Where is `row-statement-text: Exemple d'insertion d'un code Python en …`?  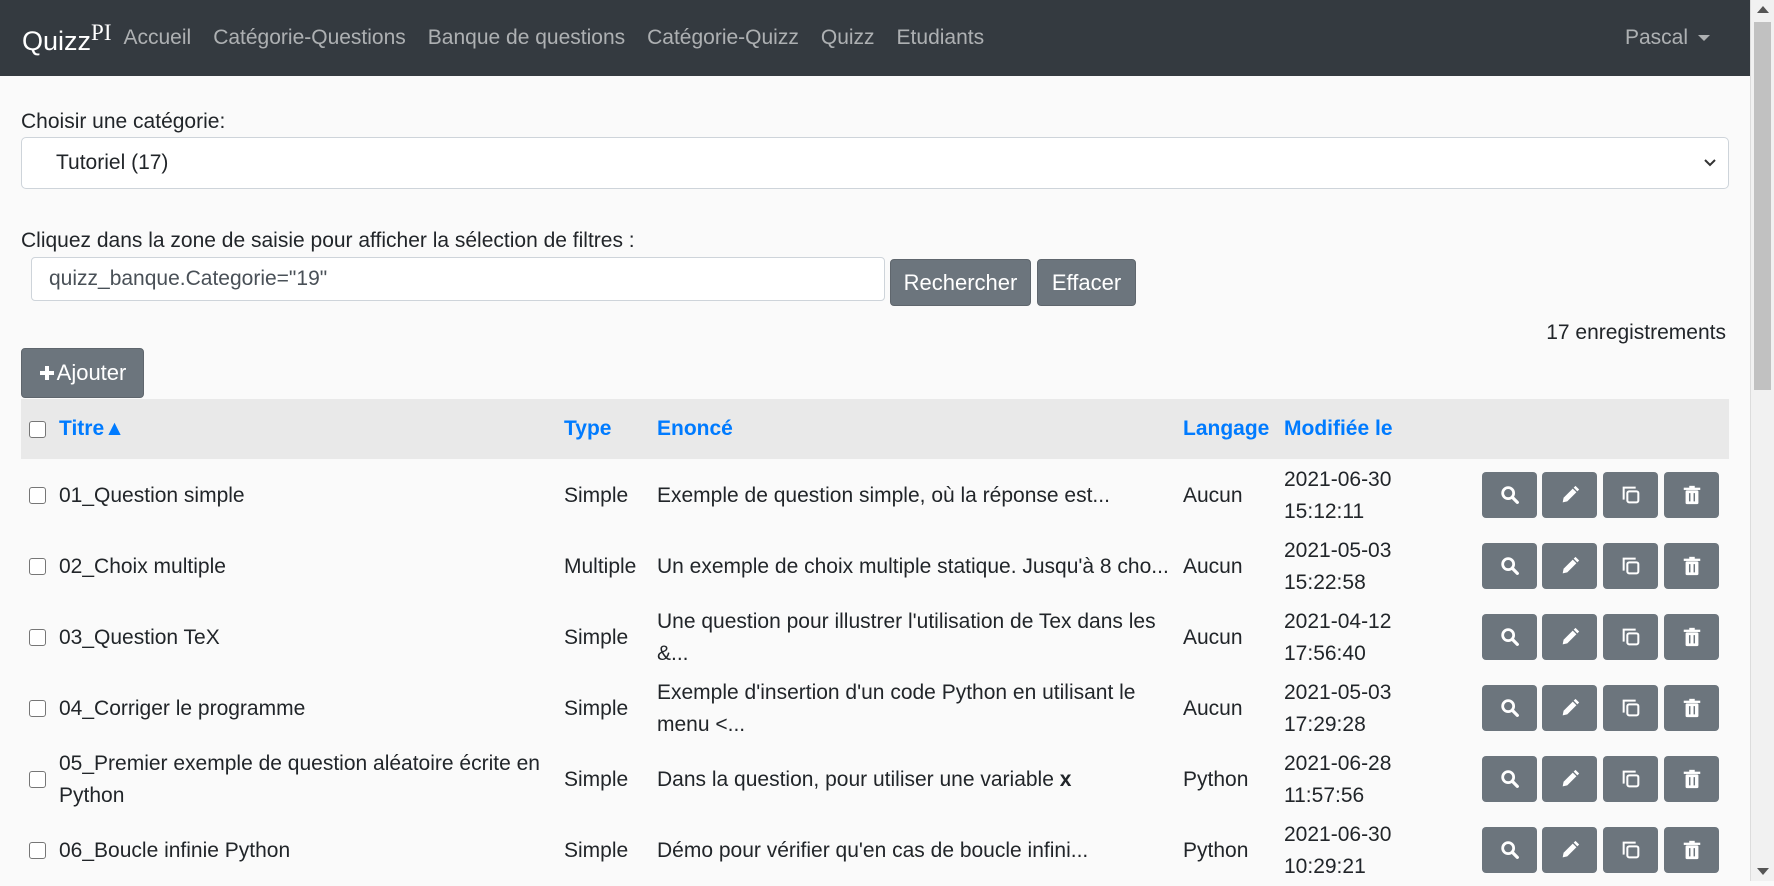 row-statement-text: Exemple d'insertion d'un code Python en … is located at coordinates (896, 708).